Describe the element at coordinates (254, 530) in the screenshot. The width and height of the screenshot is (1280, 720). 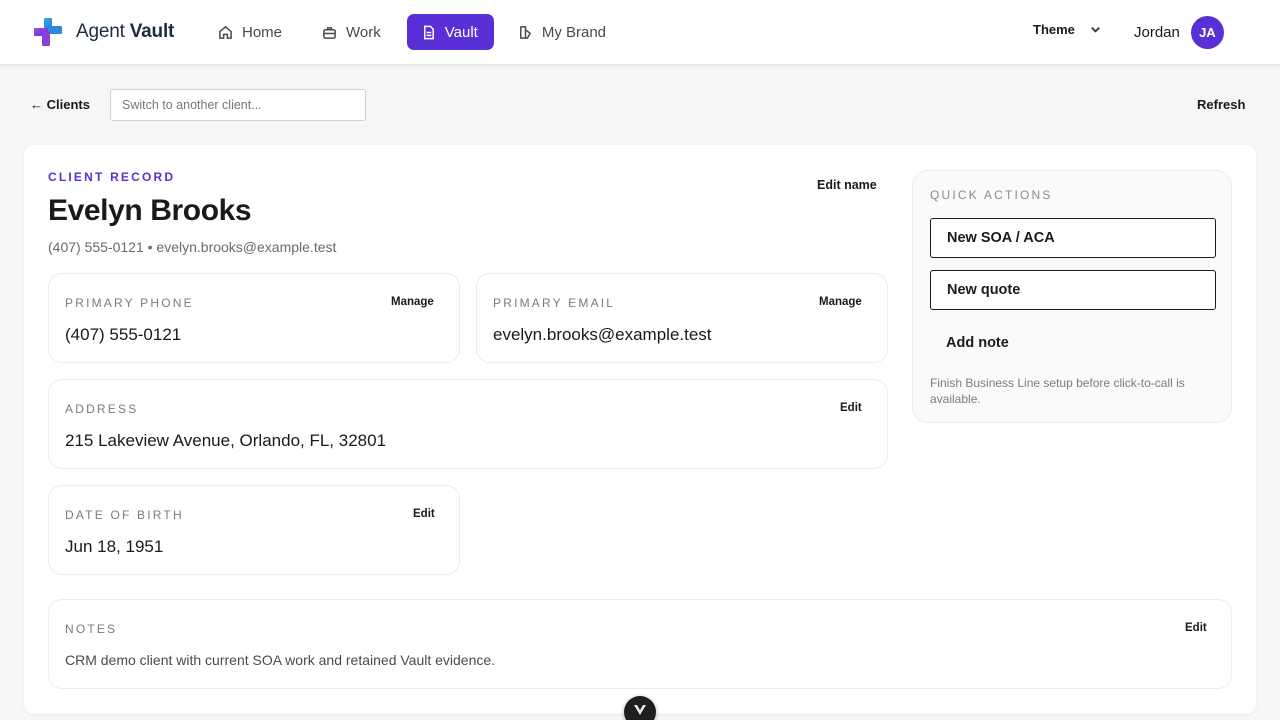
I see `date-of-birth-card: DATE OF BIRTH Edit Jun 18, 1951` at that location.